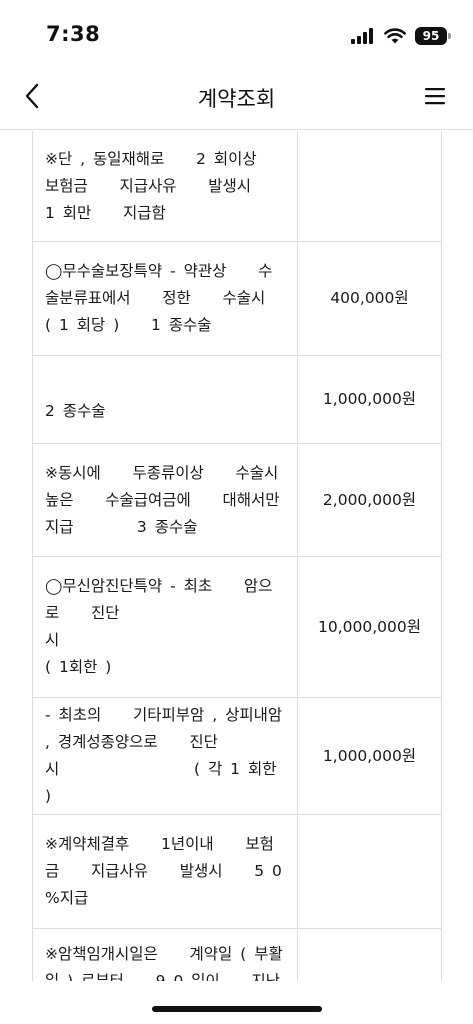 Image resolution: width=473 pixels, height=1024 pixels. Describe the element at coordinates (165, 399) in the screenshot. I see `coverage-description: 2 종수술` at that location.